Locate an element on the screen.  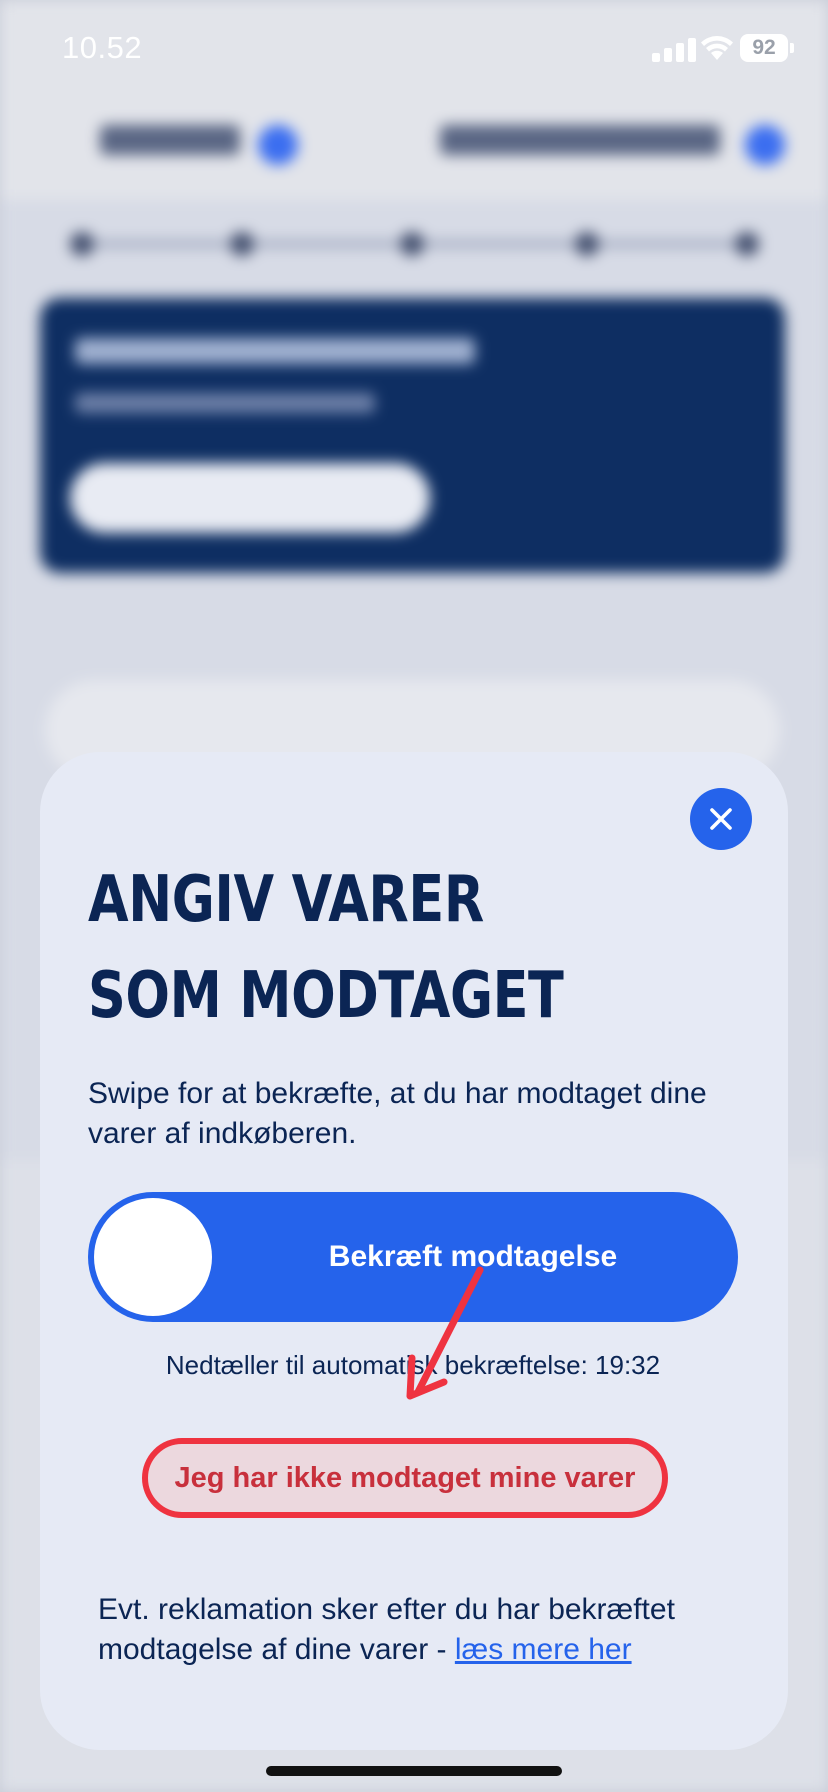
status-bar: 10.52 92 is located at coordinates (414, 50).